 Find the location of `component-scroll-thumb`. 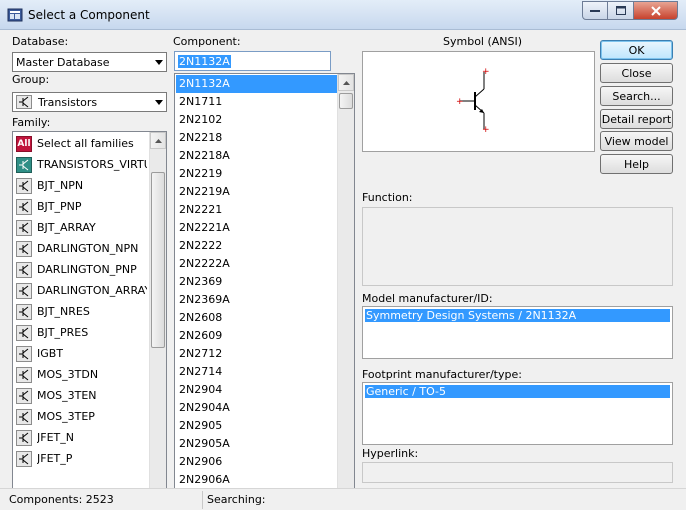

component-scroll-thumb is located at coordinates (346, 101).